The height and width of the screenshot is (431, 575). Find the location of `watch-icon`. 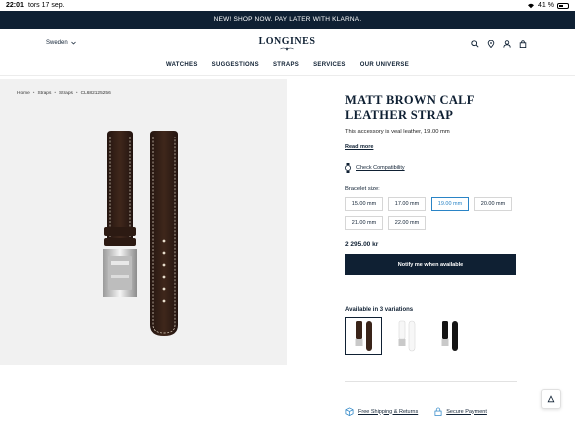

watch-icon is located at coordinates (348, 168).